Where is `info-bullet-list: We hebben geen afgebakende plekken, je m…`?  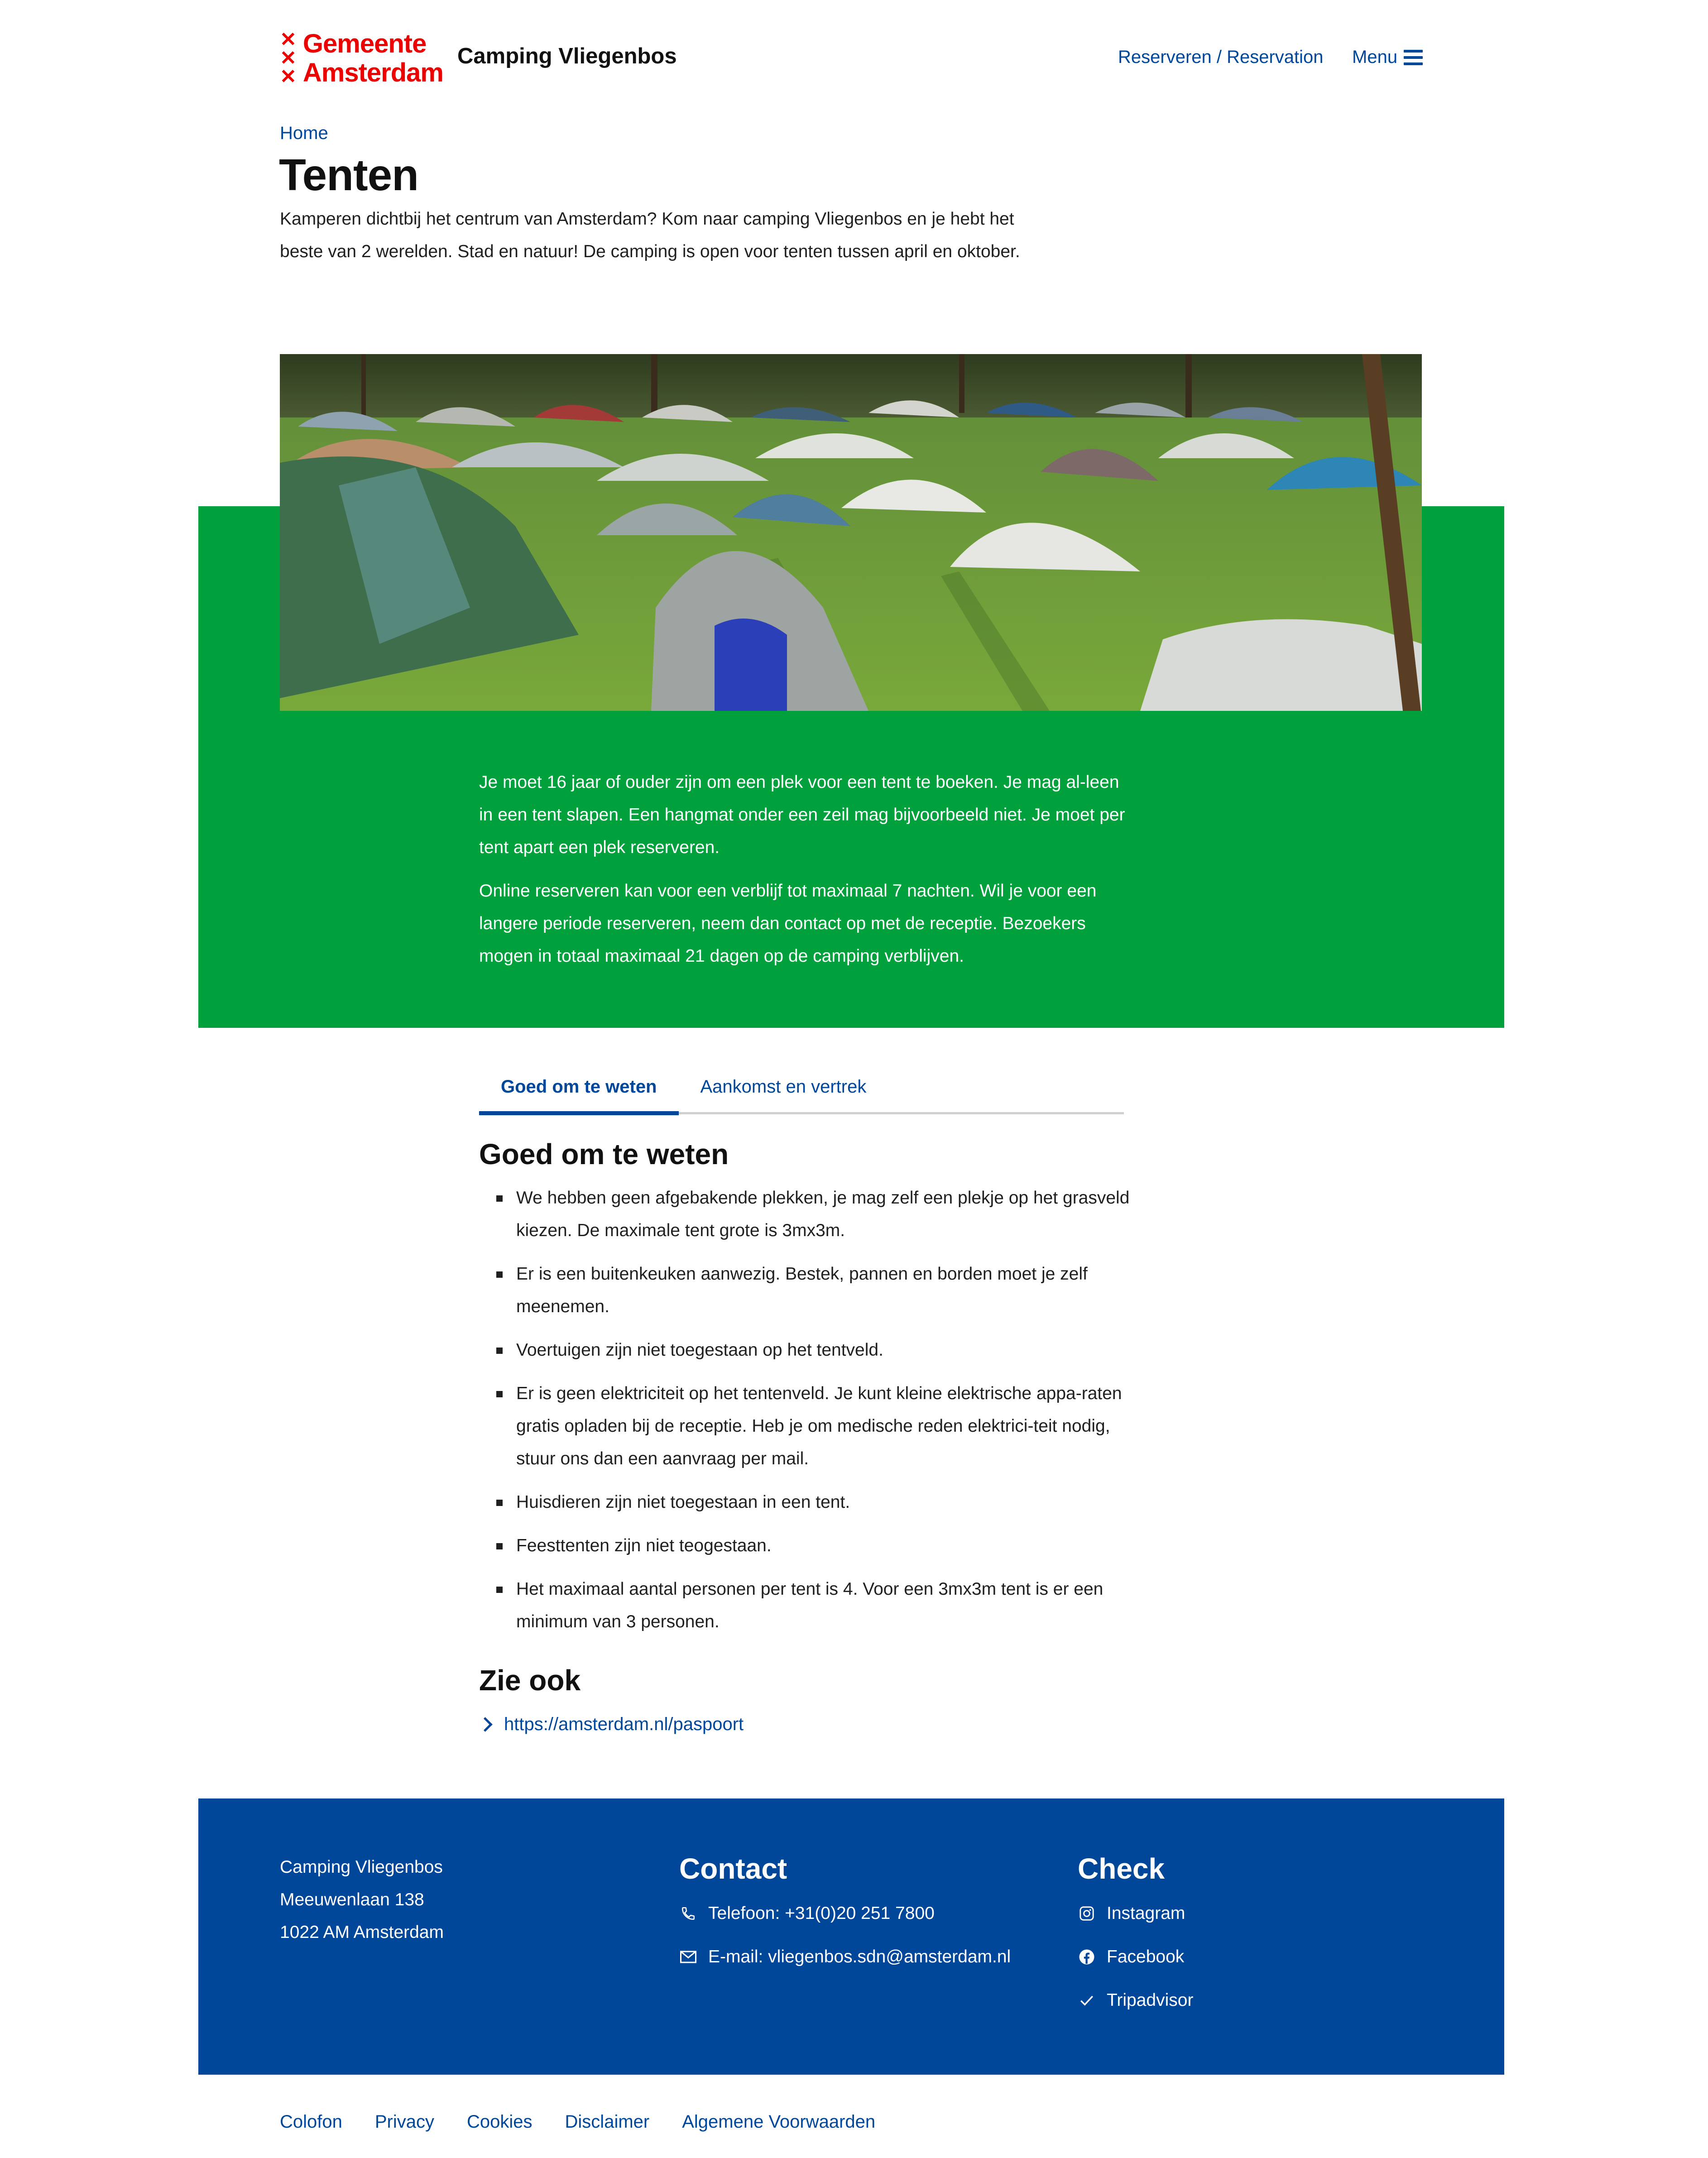
info-bullet-list: We hebben geen afgebakende plekken, je m… is located at coordinates (805, 1415).